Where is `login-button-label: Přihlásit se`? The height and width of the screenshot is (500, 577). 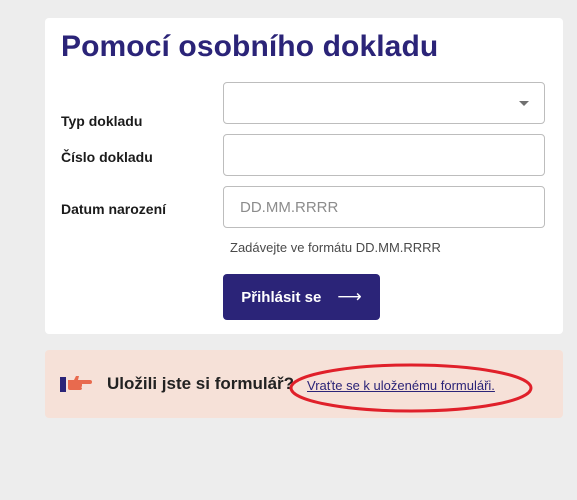 login-button-label: Přihlásit se is located at coordinates (281, 297).